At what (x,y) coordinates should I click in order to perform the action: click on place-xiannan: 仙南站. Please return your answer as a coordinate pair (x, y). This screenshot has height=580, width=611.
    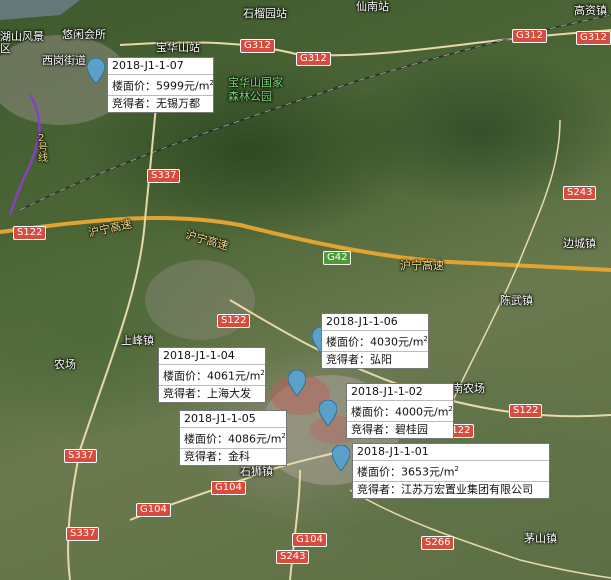
    Looking at the image, I should click on (372, 6).